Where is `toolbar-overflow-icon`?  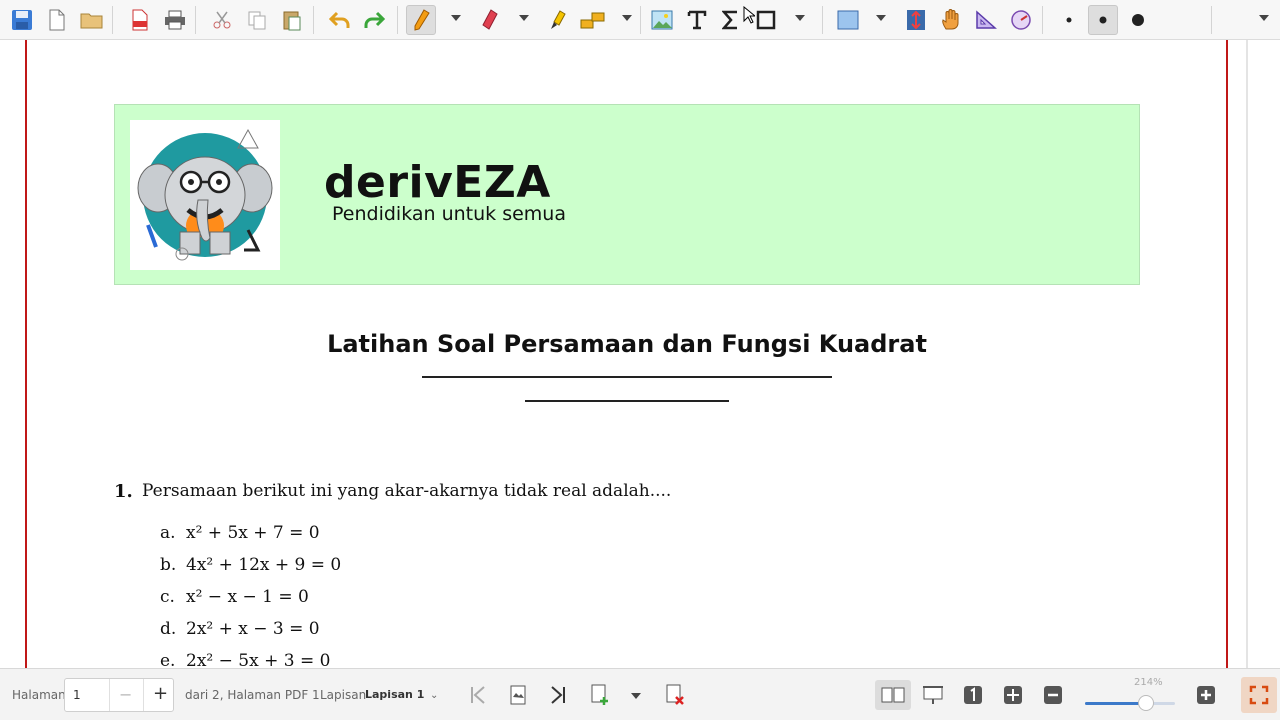
toolbar-overflow-icon is located at coordinates (1264, 18).